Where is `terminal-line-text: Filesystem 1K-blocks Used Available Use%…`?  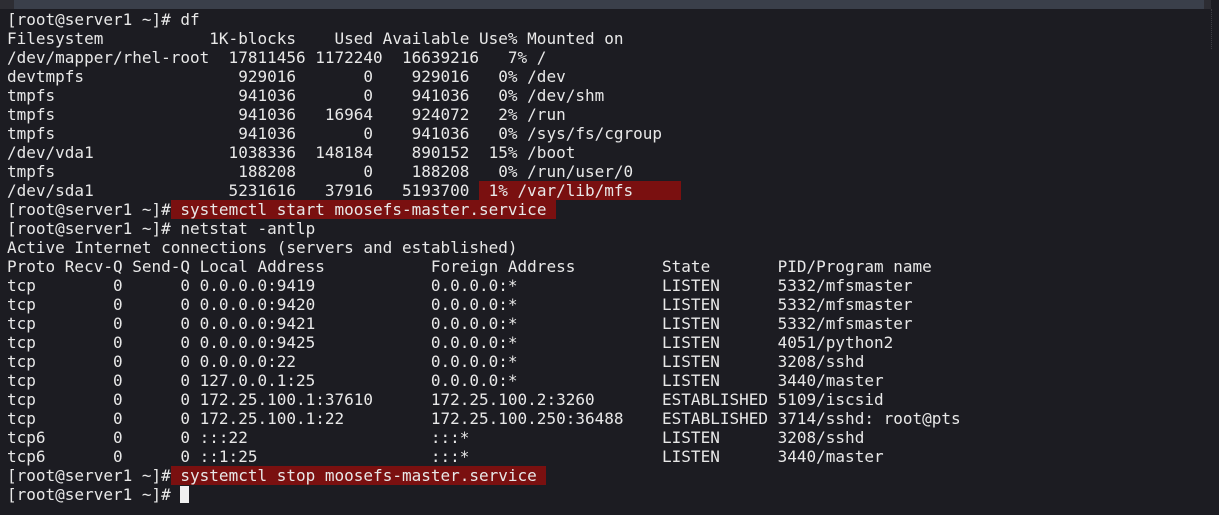
terminal-line-text: Filesystem 1K-blocks Used Available Use%… is located at coordinates (315, 38).